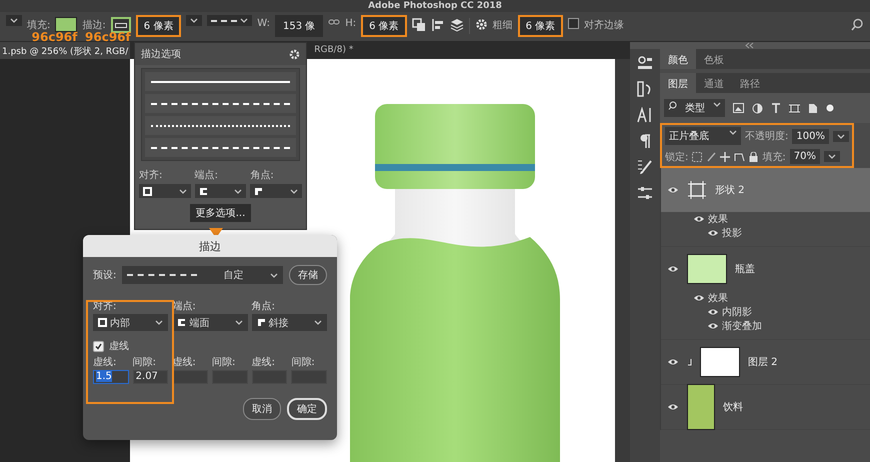 The height and width of the screenshot is (462, 870). What do you see at coordinates (645, 115) in the screenshot?
I see `character-icon` at bounding box center [645, 115].